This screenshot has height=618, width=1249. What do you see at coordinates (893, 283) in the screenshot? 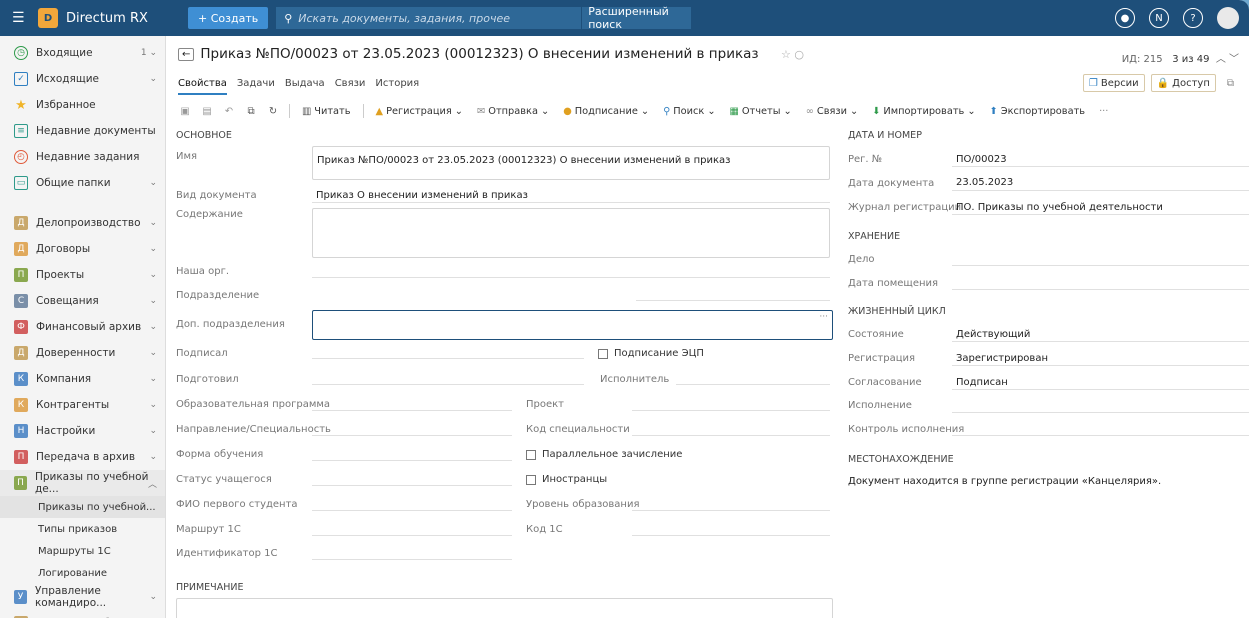
I see `place-date-label: Дата помещения` at bounding box center [893, 283].